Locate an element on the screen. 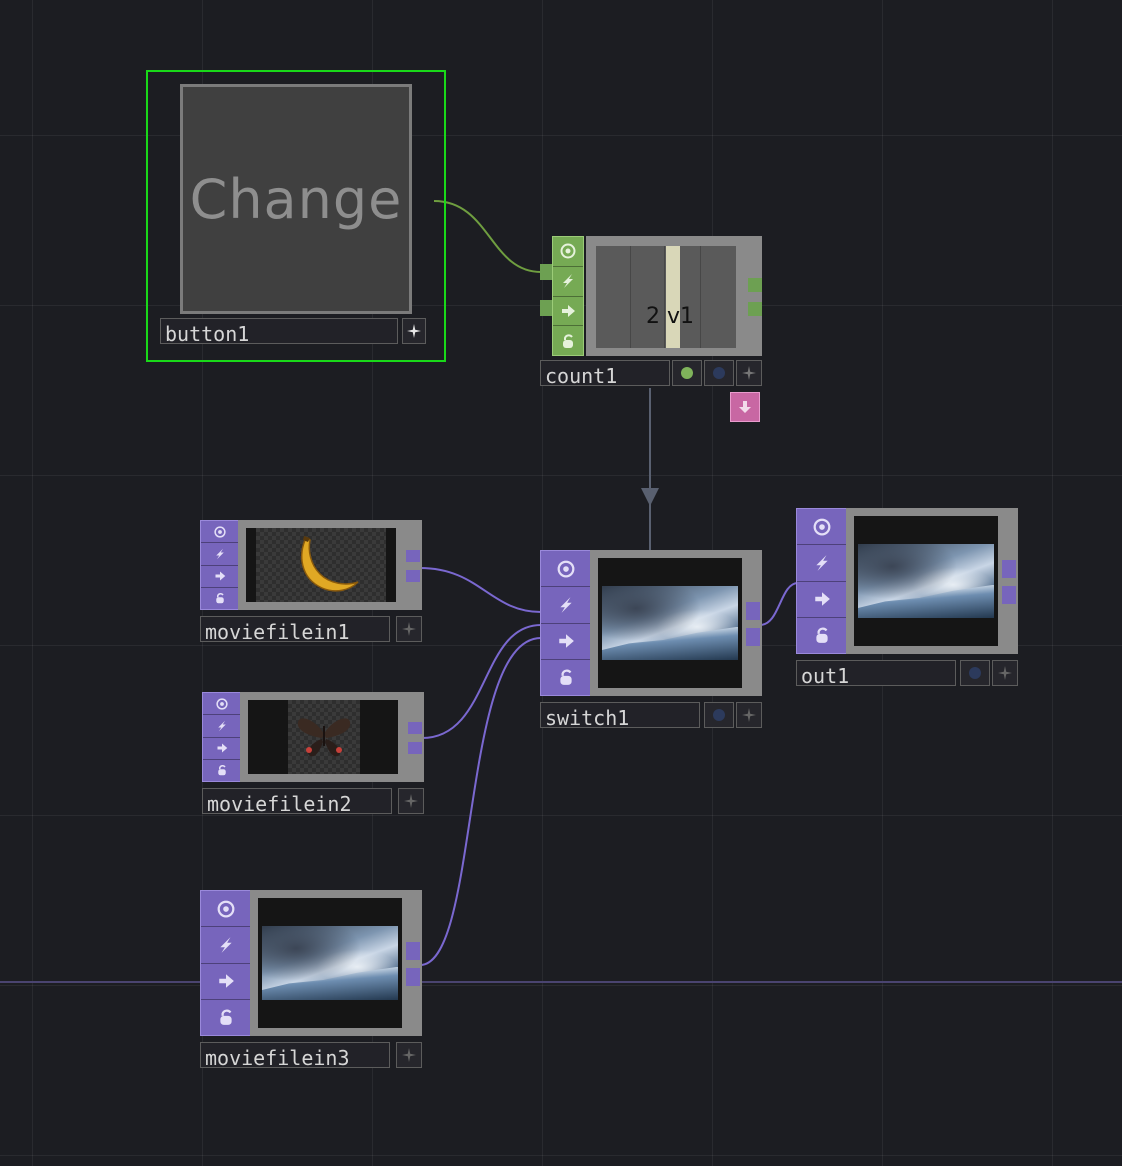 This screenshot has height=1166, width=1122. count1-viewer-toggle is located at coordinates (749, 373).